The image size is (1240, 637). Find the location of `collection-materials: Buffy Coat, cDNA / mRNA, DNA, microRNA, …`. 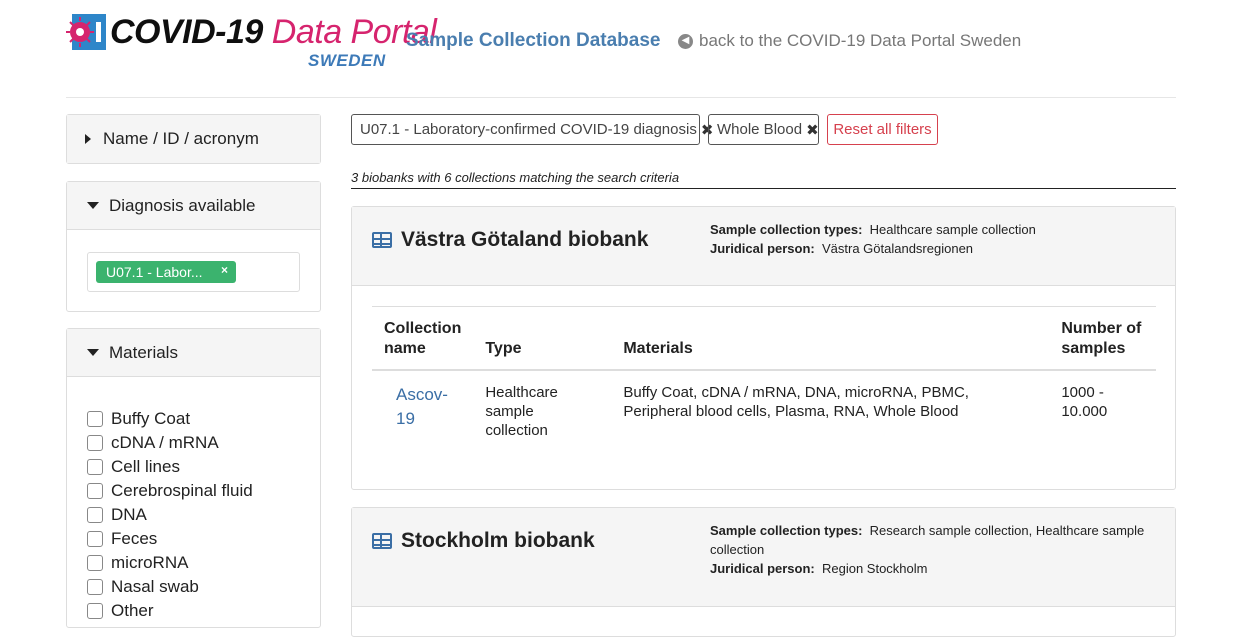

collection-materials: Buffy Coat, cDNA / mRNA, DNA, microRNA, … is located at coordinates (796, 402).